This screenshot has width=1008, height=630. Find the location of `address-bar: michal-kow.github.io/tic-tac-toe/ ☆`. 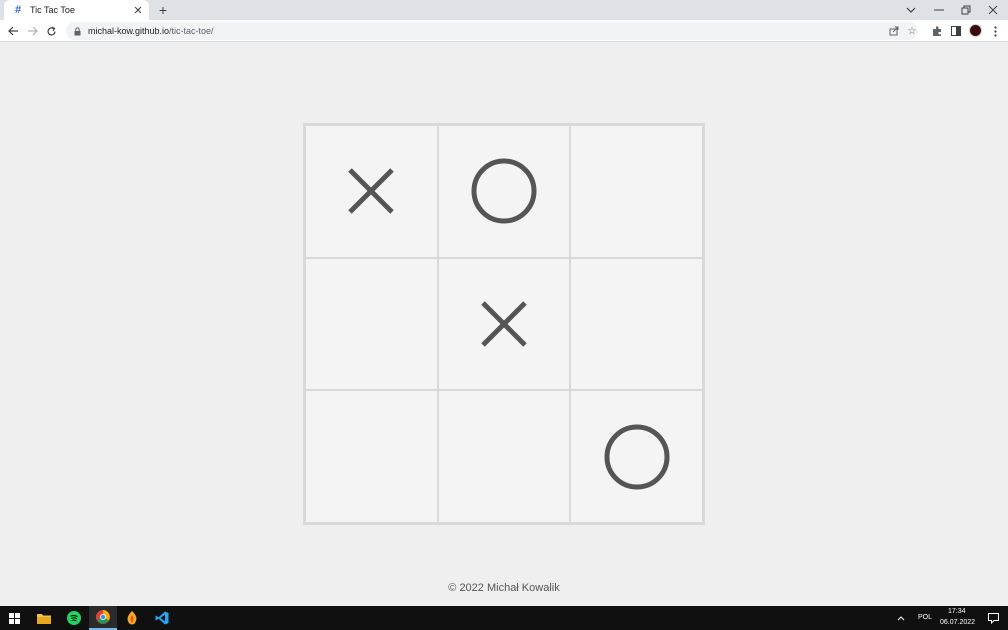

address-bar: michal-kow.github.io/tic-tac-toe/ ☆ is located at coordinates (492, 31).